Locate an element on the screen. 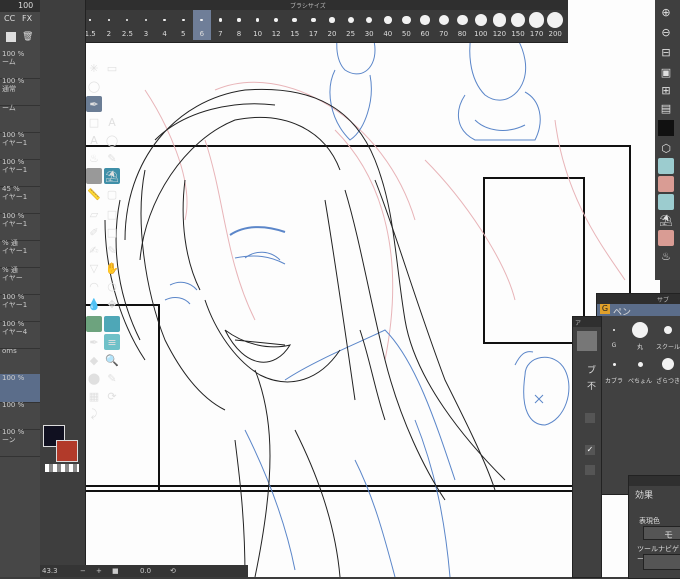  rotate-icon: ⟲ is located at coordinates (173, 571).